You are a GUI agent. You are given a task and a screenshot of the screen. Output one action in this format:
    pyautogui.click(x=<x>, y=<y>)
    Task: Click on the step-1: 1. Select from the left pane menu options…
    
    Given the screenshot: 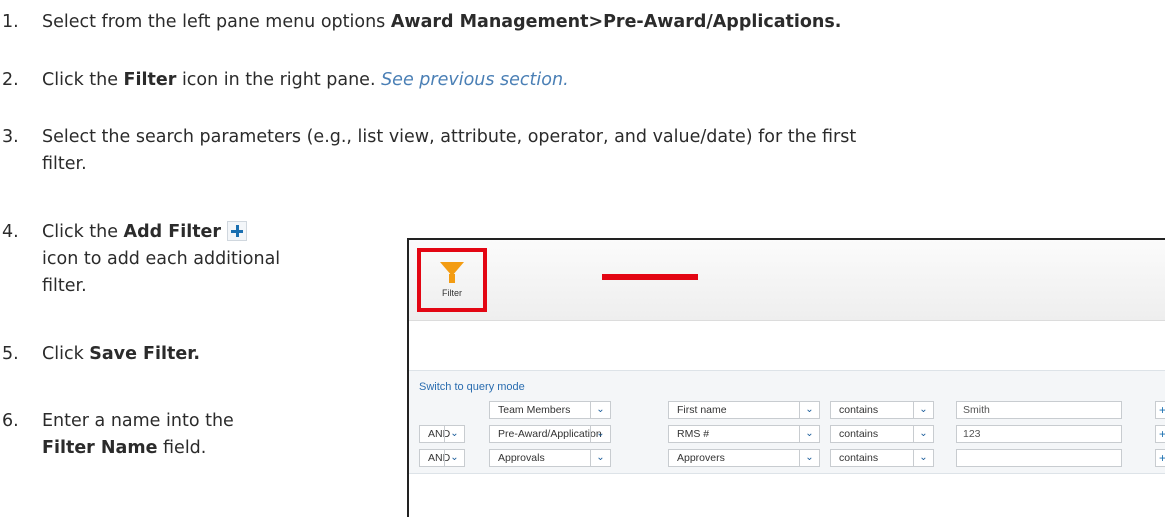 What is the action you would take?
    pyautogui.click(x=420, y=22)
    